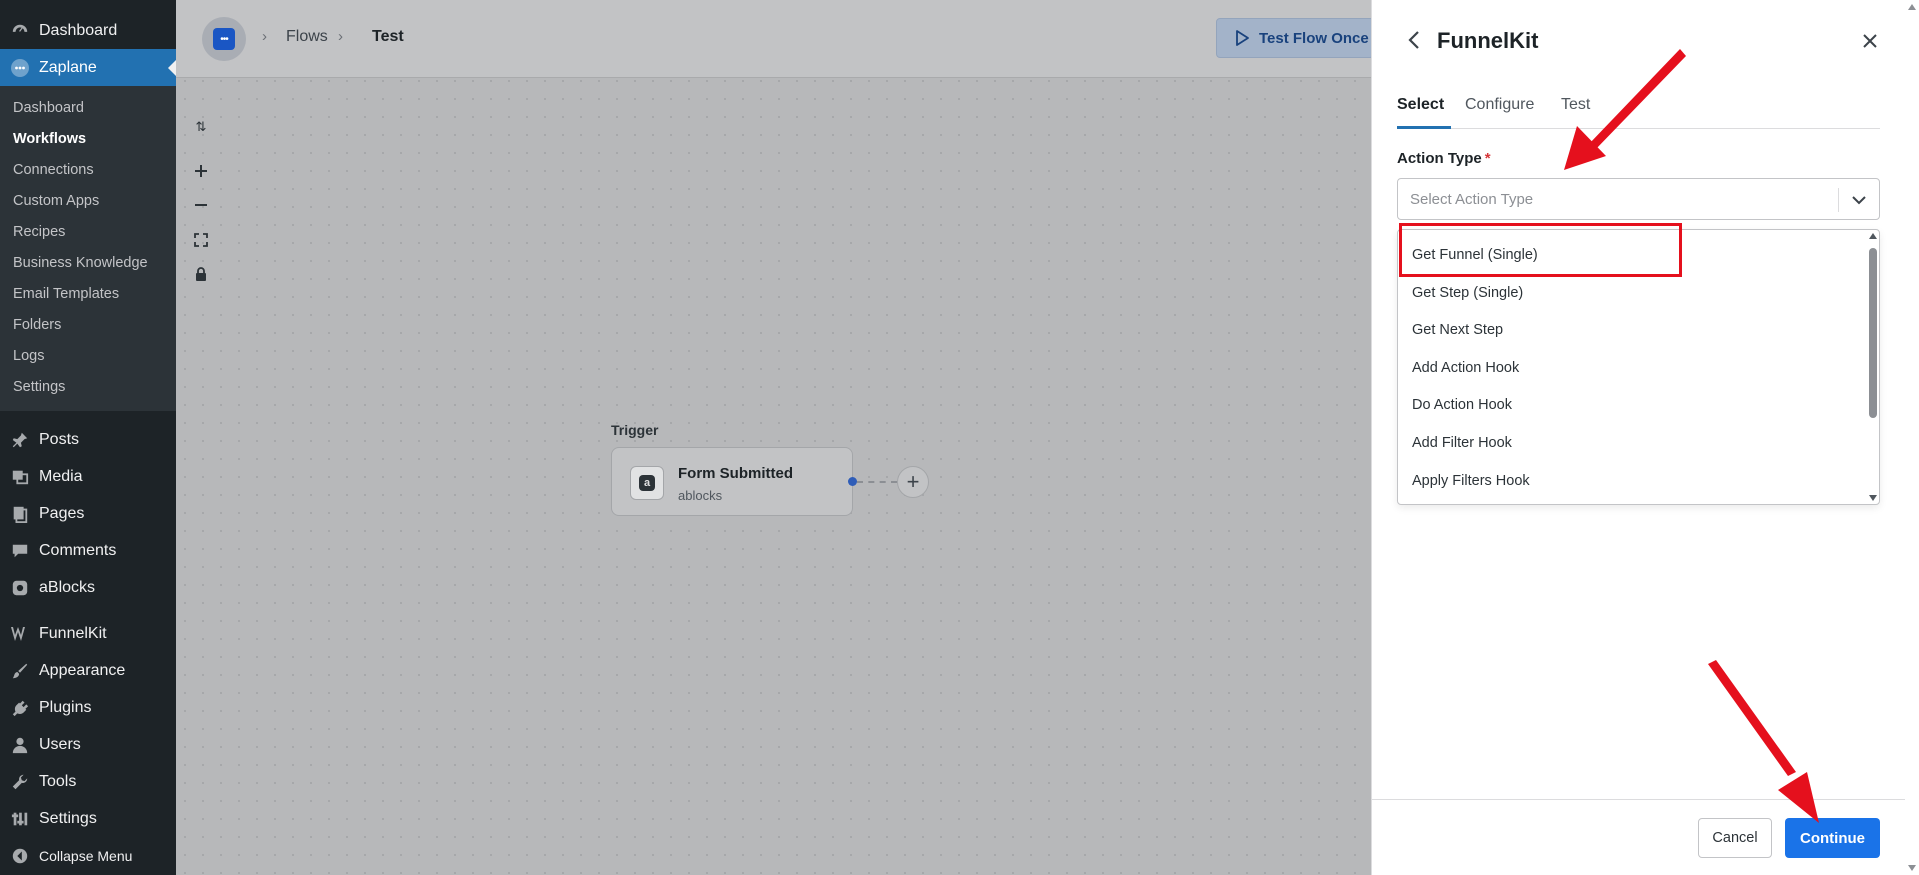 The width and height of the screenshot is (1919, 875). Describe the element at coordinates (307, 37) in the screenshot. I see `breadcrumb-flows: Flows` at that location.